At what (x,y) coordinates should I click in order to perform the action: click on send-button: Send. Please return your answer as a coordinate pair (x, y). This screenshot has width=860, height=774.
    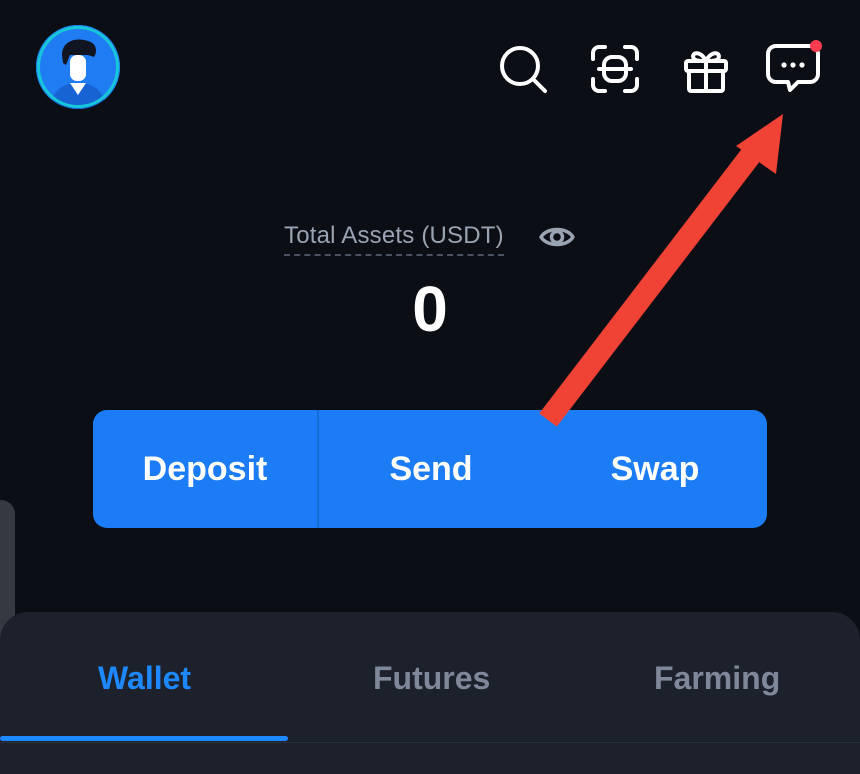
    Looking at the image, I should click on (431, 469).